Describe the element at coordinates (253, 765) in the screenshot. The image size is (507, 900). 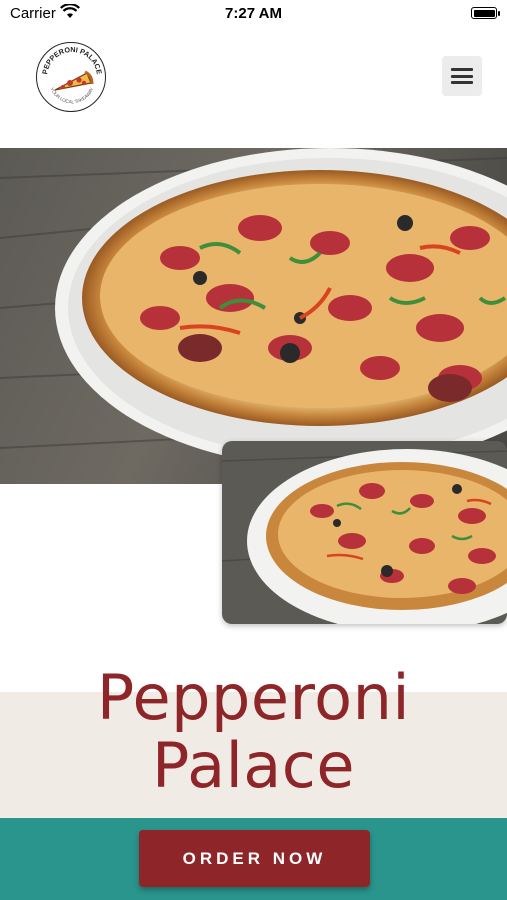
I see `title-line-2: Palace` at that location.